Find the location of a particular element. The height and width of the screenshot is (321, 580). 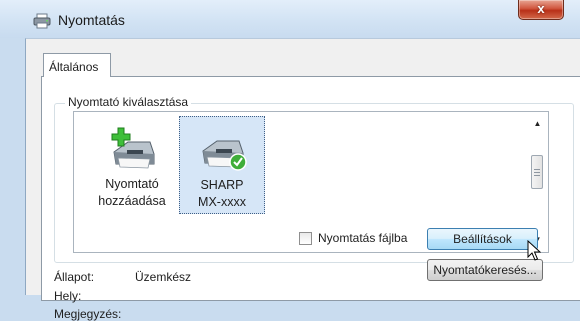

printer-item-sharp: SHARP MX-xxxx is located at coordinates (222, 165).